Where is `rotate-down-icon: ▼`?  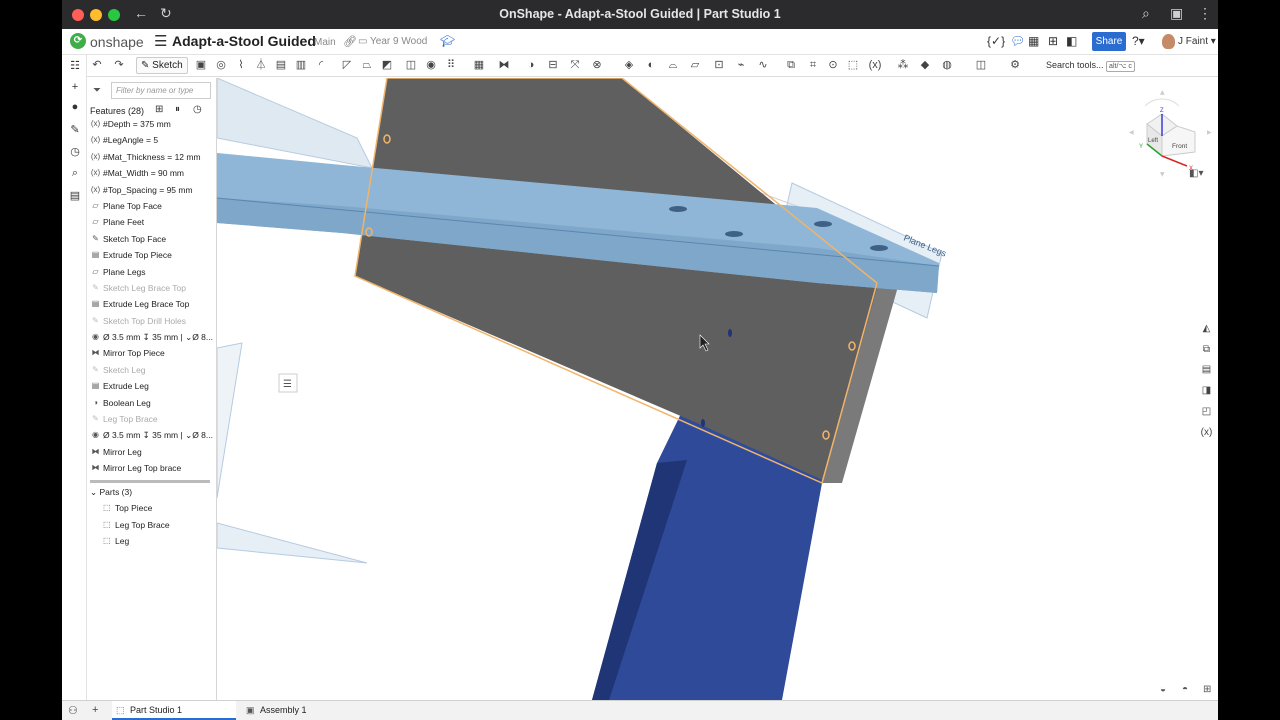 rotate-down-icon: ▼ is located at coordinates (1162, 174).